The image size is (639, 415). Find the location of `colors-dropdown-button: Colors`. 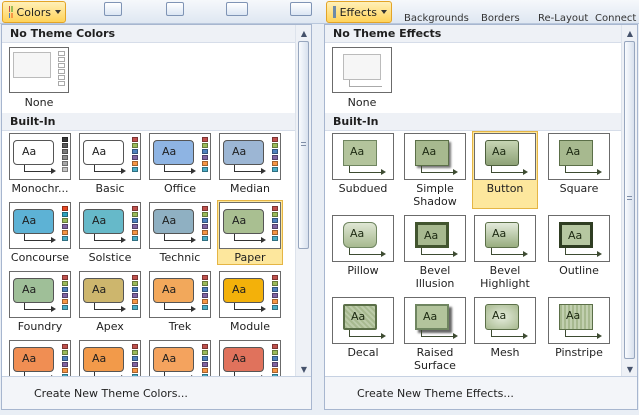

colors-dropdown-button: Colors is located at coordinates (34, 12).